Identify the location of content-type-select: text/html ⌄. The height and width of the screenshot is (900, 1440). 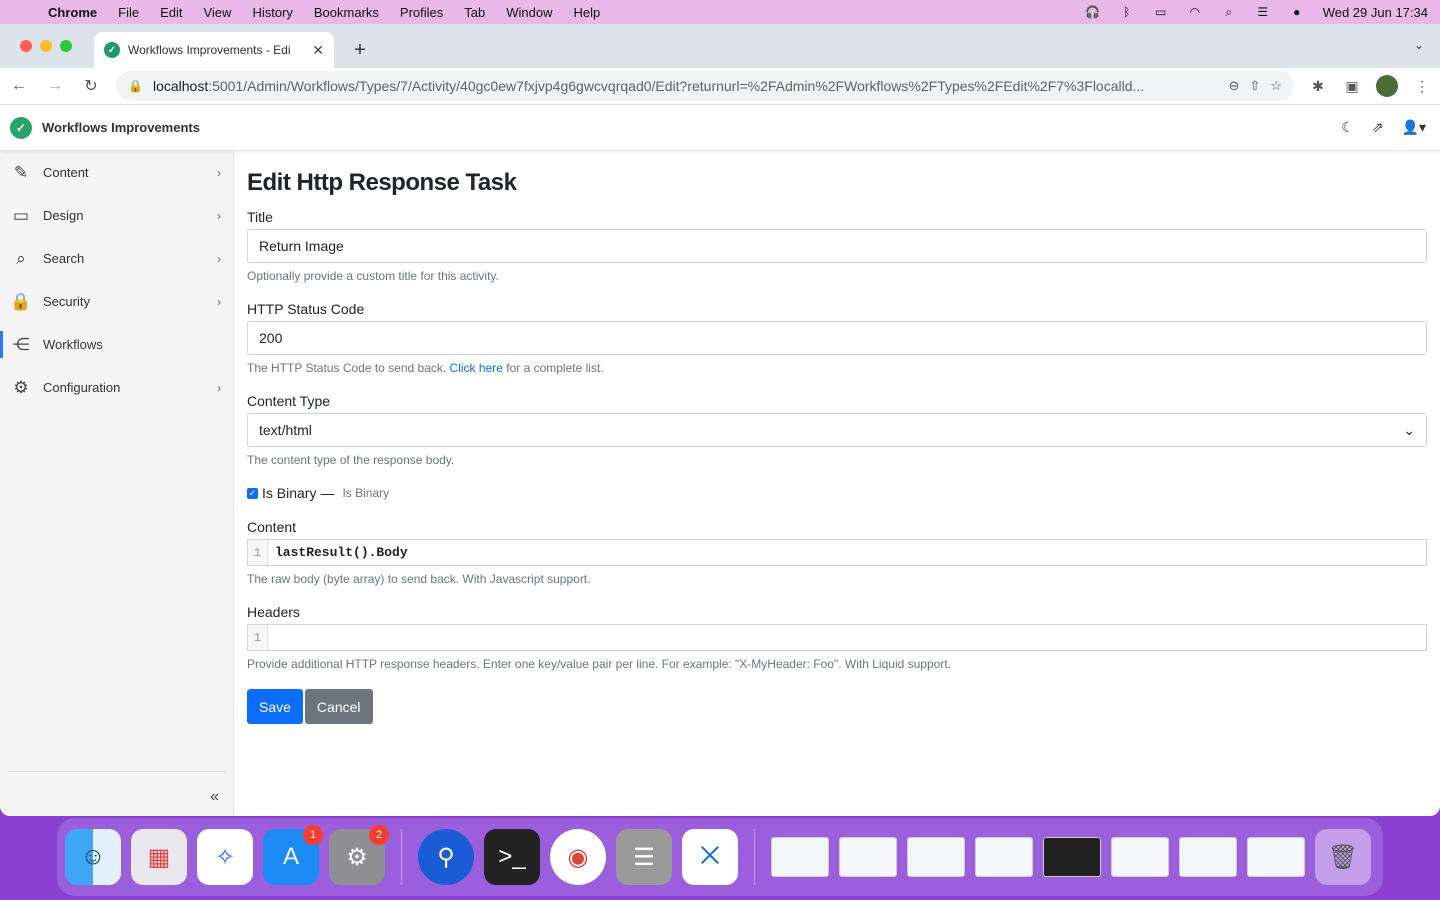
(837, 430).